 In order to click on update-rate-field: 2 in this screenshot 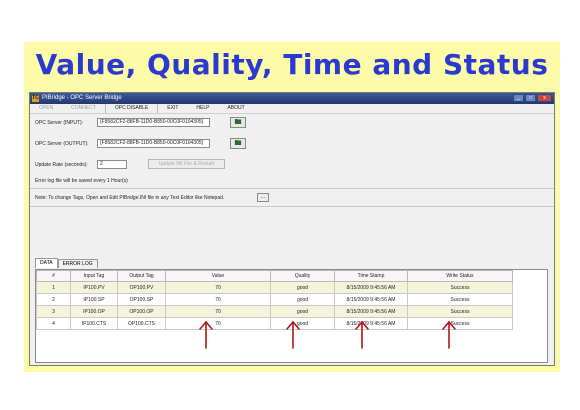, I will do `click(112, 164)`.